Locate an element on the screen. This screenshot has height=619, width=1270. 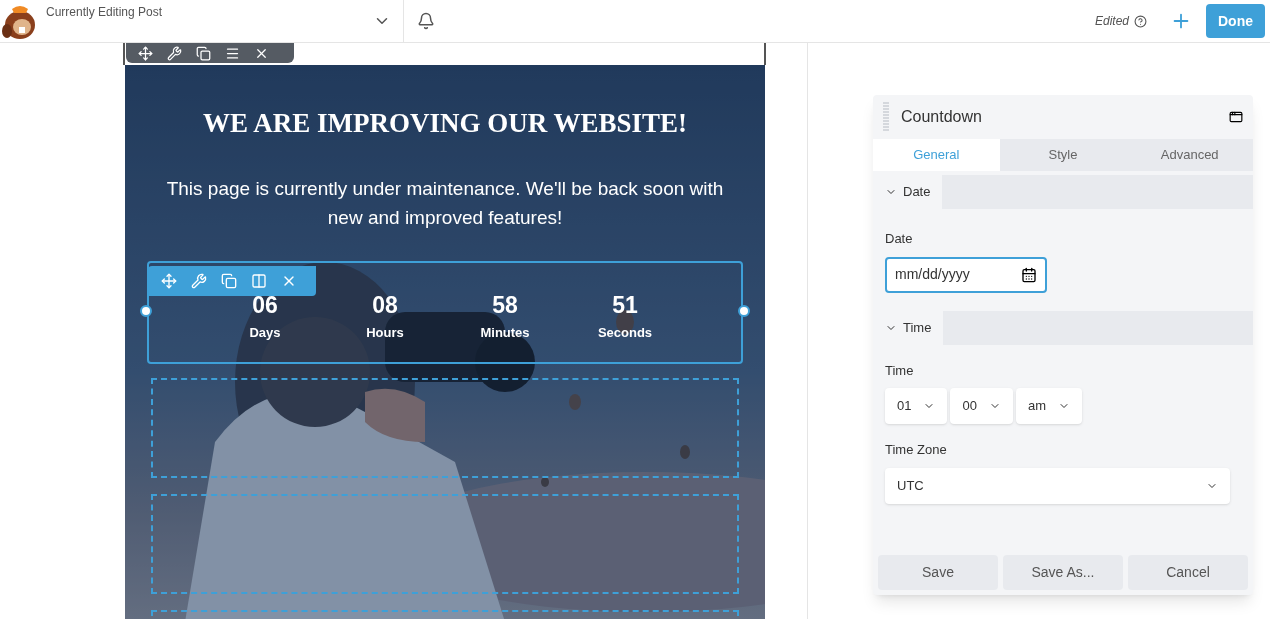
time-select: am is located at coordinates (1048, 406).